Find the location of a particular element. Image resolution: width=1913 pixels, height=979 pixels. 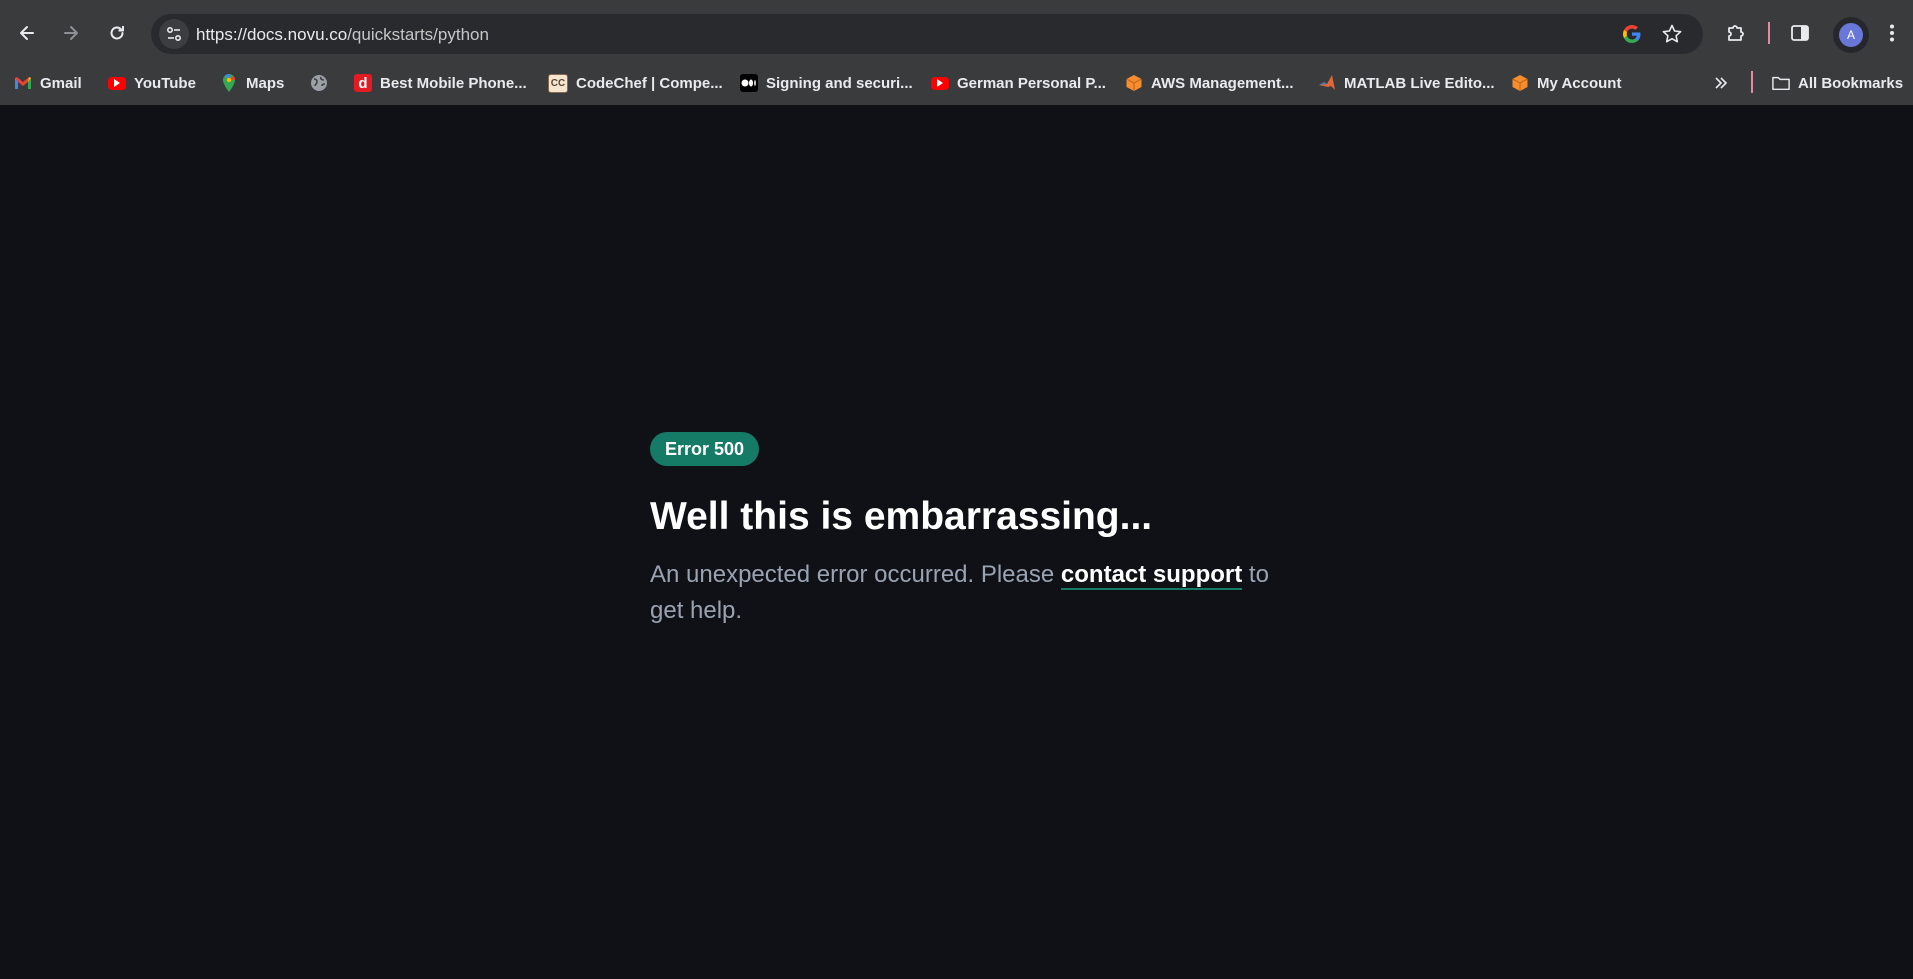

back-button is located at coordinates (27, 33).